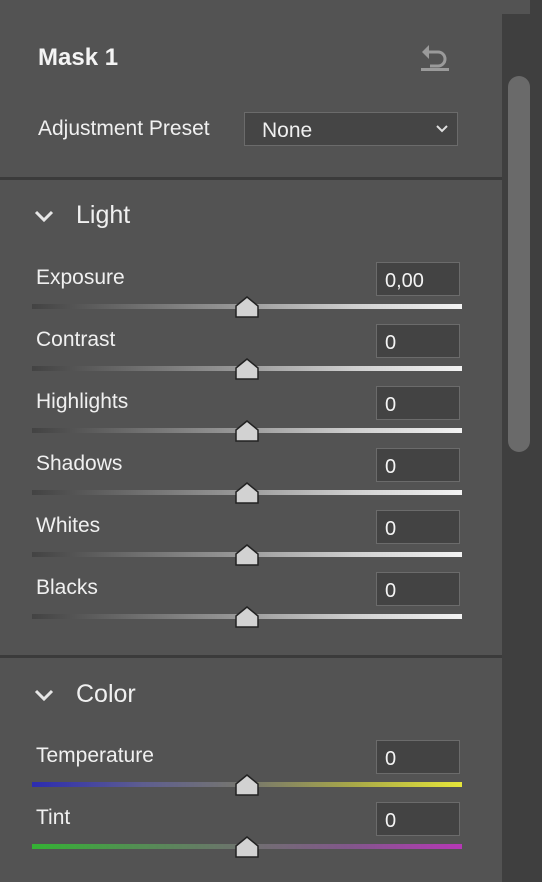  I want to click on exposure-input: 0,00, so click(418, 279).